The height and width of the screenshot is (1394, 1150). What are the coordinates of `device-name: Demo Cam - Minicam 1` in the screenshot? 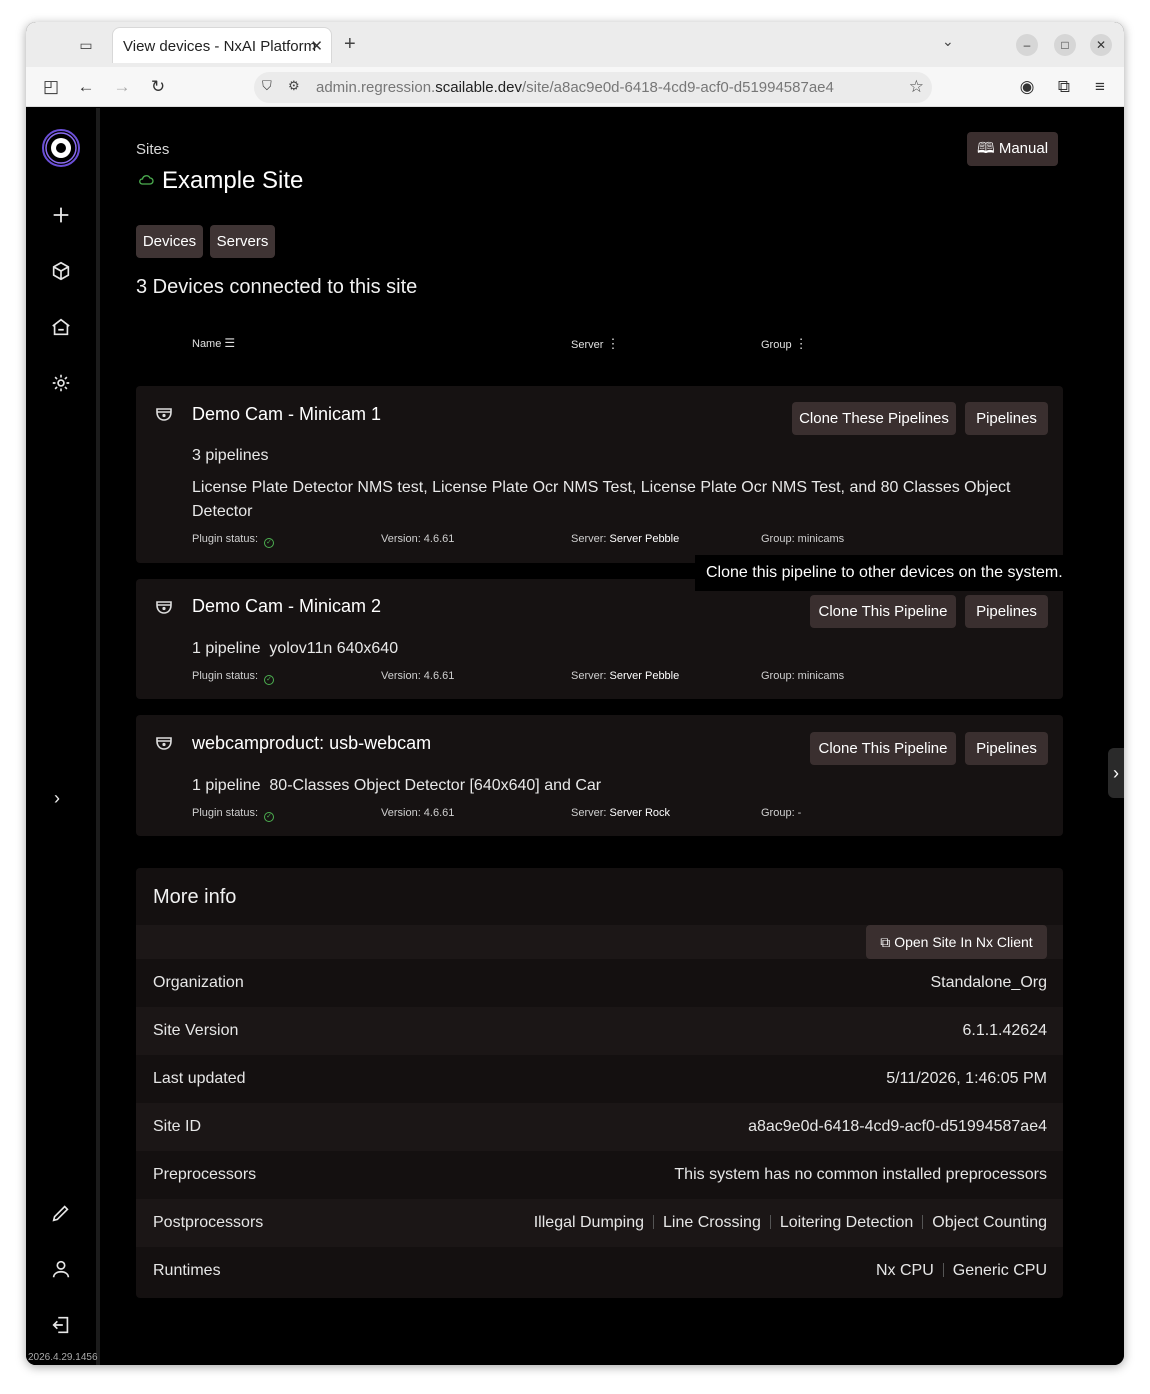 It's located at (286, 414).